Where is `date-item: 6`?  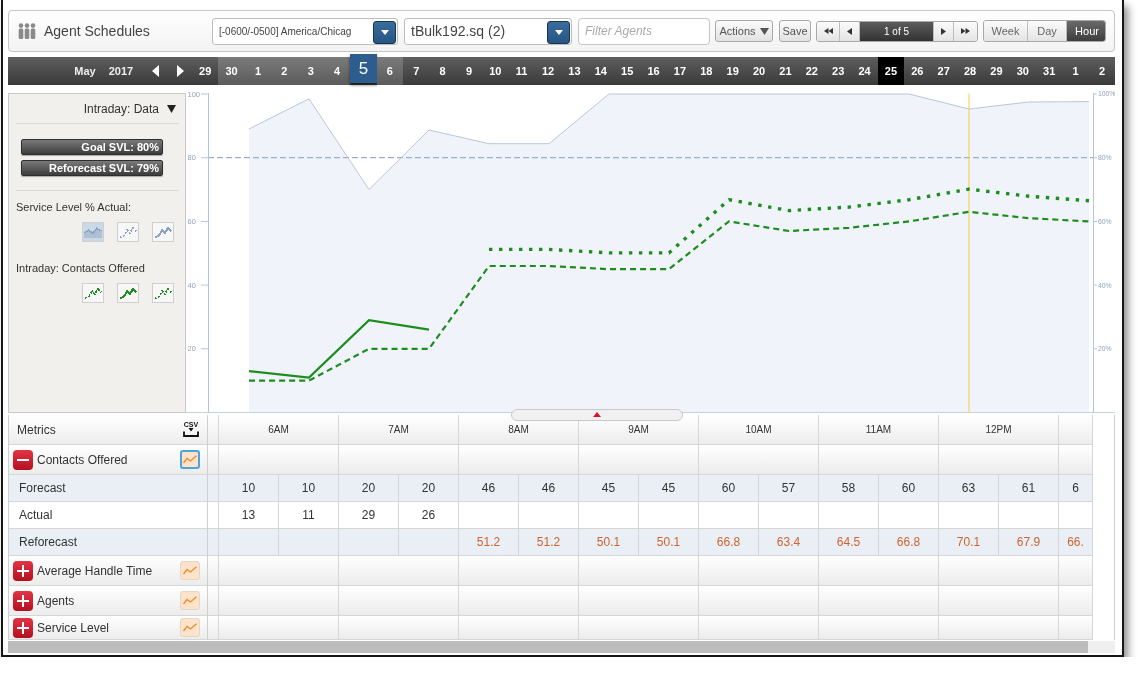
date-item: 6 is located at coordinates (389, 71).